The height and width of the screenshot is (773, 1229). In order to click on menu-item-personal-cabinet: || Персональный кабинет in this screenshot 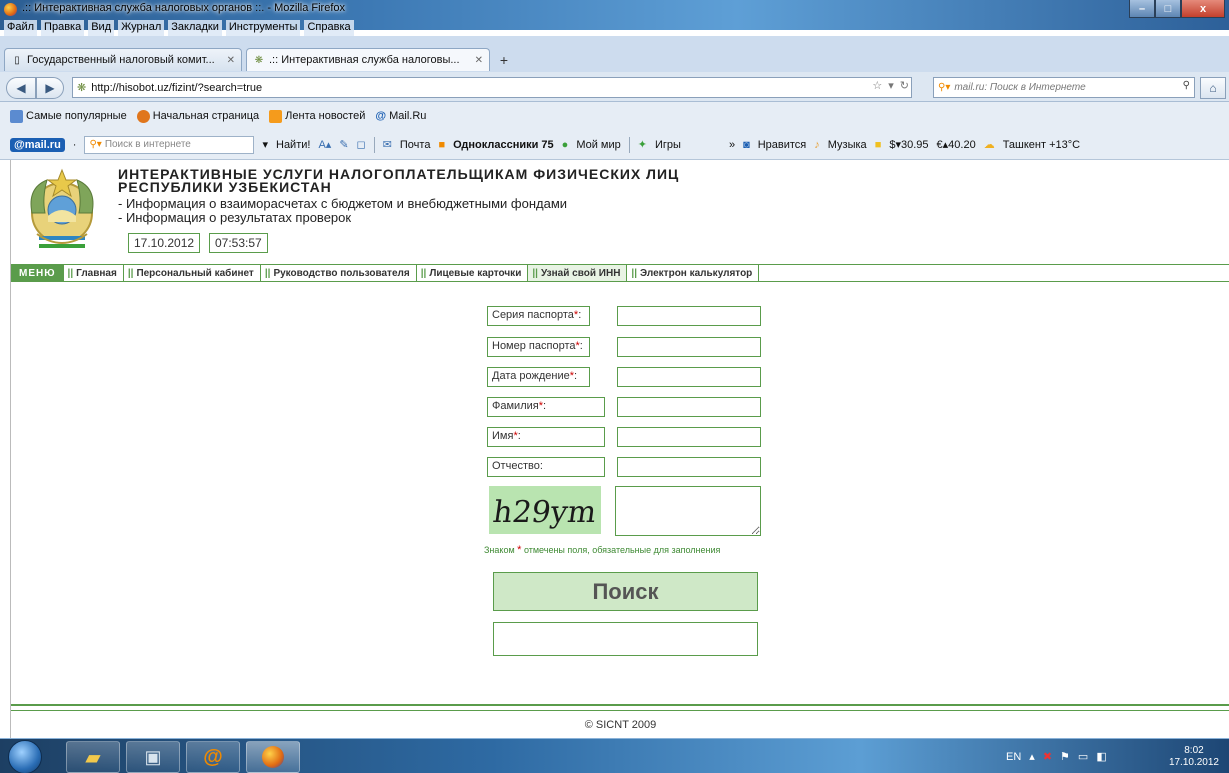, I will do `click(192, 273)`.